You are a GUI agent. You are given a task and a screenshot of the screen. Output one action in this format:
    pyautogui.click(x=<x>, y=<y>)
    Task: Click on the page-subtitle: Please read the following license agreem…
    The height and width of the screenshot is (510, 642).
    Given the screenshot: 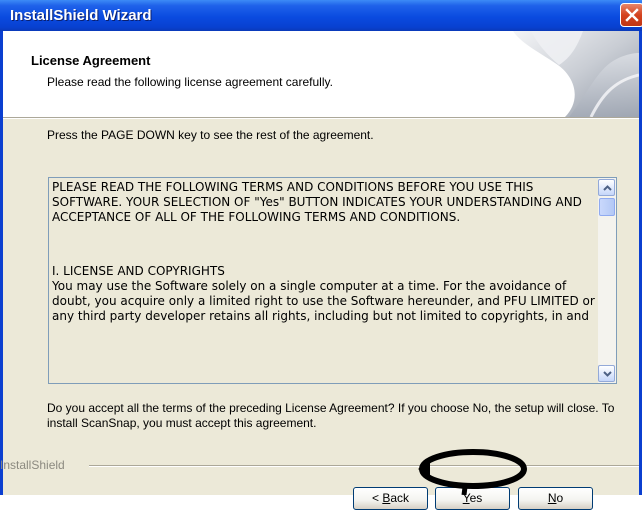 What is the action you would take?
    pyautogui.click(x=190, y=82)
    